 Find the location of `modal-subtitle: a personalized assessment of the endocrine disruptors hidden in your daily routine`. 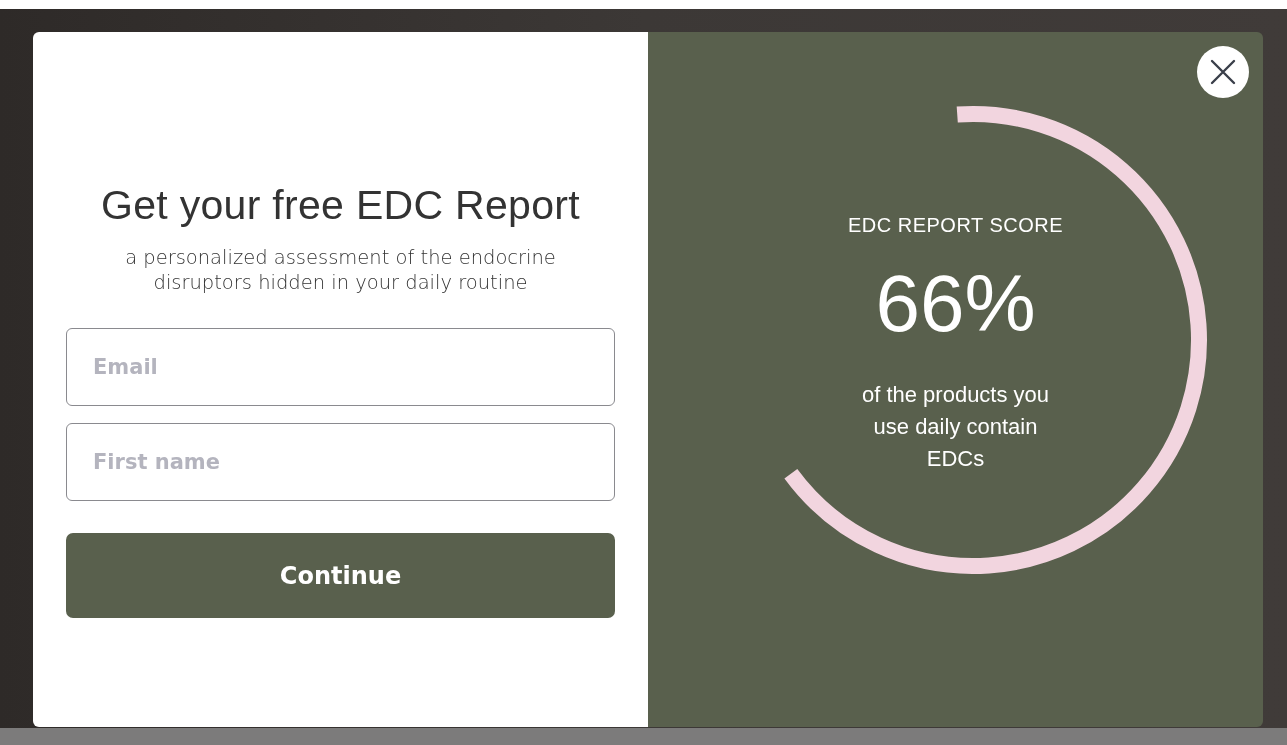

modal-subtitle: a personalized assessment of the endocrine disruptors hidden in your daily routine is located at coordinates (340, 270).